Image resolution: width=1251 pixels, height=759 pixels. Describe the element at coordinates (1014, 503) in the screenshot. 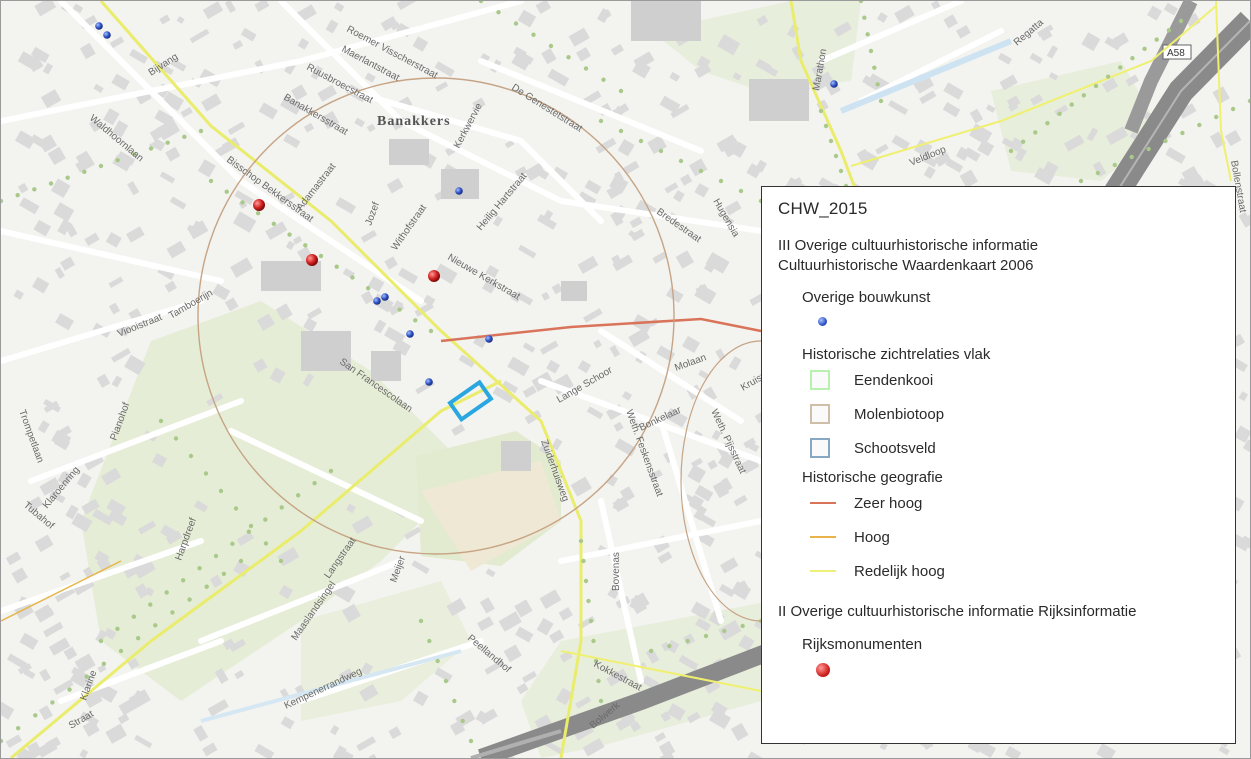

I see `legend-row-zeer-hoog: Zeer hoog` at that location.